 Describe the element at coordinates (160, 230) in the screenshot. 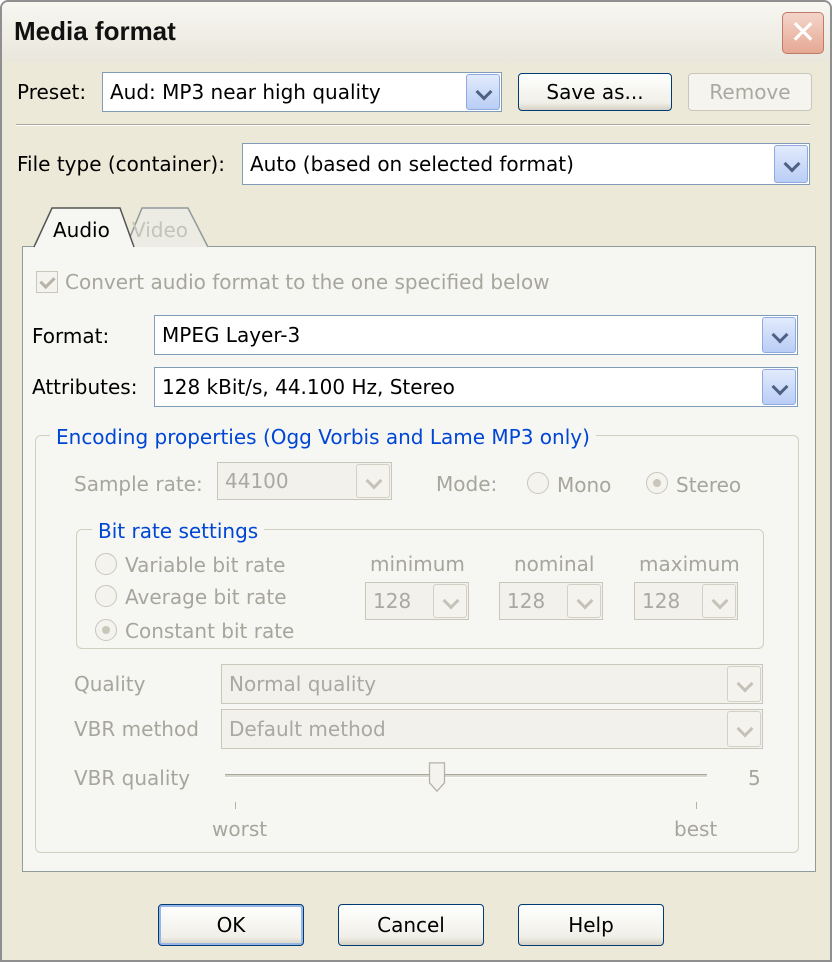

I see `tab-video: Video` at that location.